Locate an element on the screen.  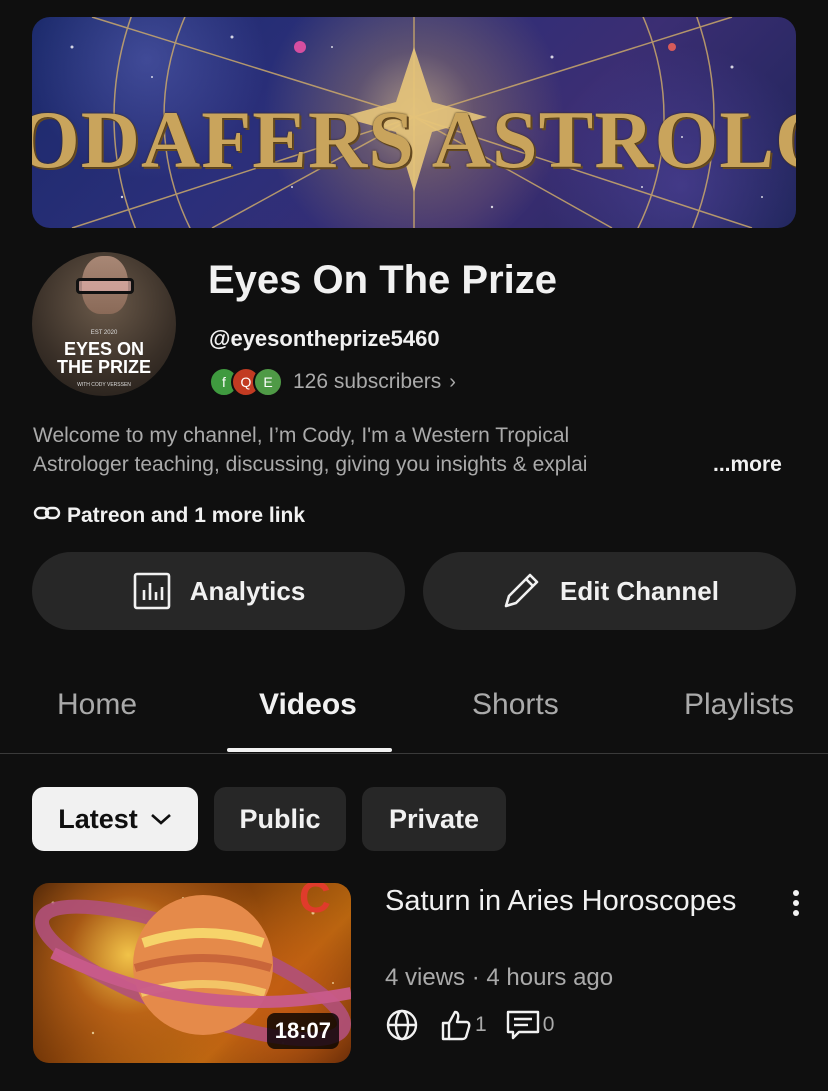
channel-tabs: Home Videos Shorts Playlists is located at coordinates (414, 712).